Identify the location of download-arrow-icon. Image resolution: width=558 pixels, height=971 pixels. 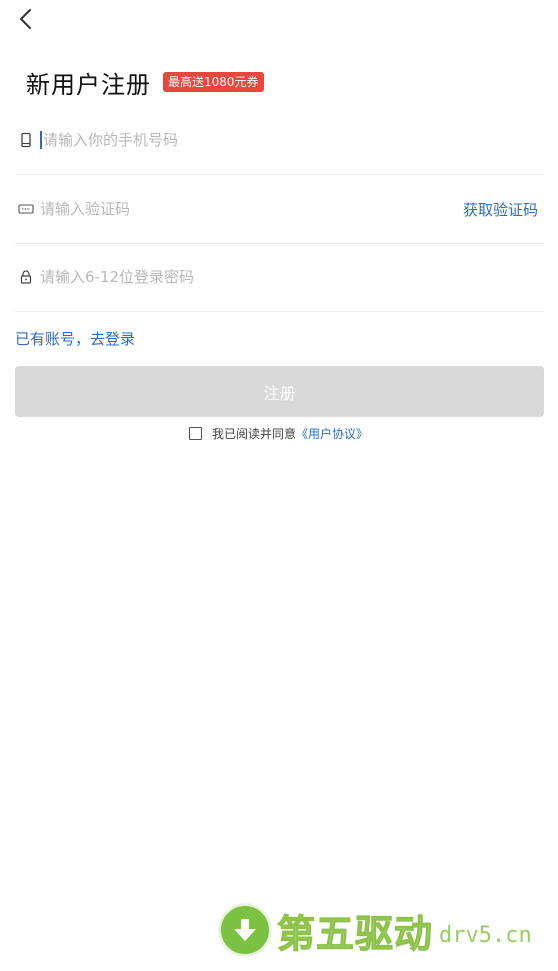
(245, 930).